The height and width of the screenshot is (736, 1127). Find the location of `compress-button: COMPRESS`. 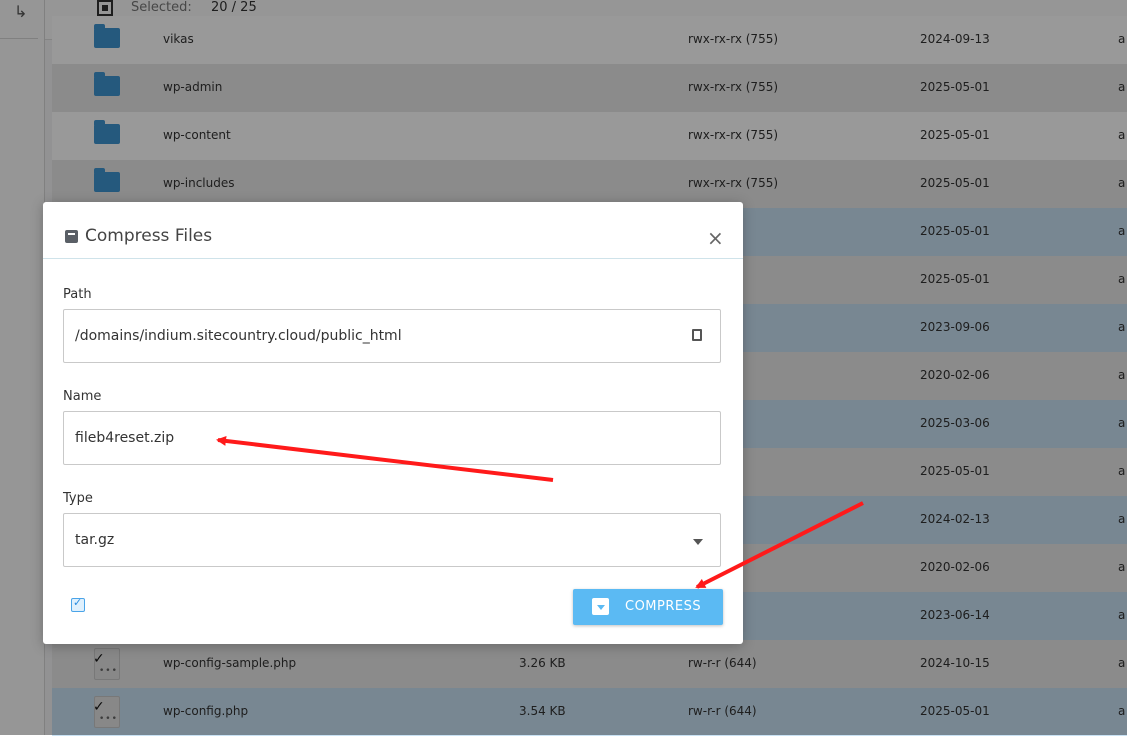

compress-button: COMPRESS is located at coordinates (648, 607).